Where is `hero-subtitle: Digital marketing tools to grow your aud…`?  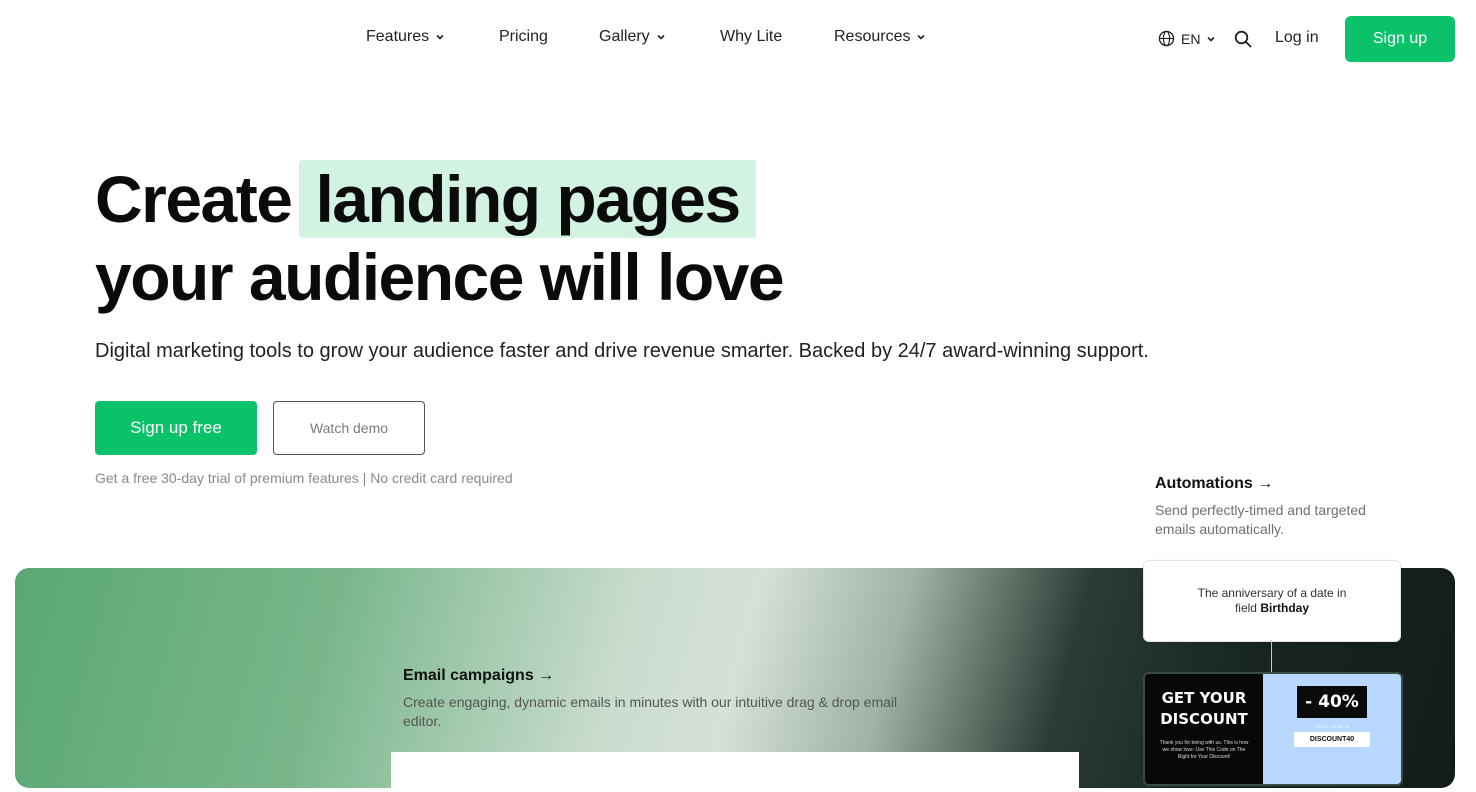
hero-subtitle: Digital marketing tools to grow your aud… is located at coordinates (622, 351).